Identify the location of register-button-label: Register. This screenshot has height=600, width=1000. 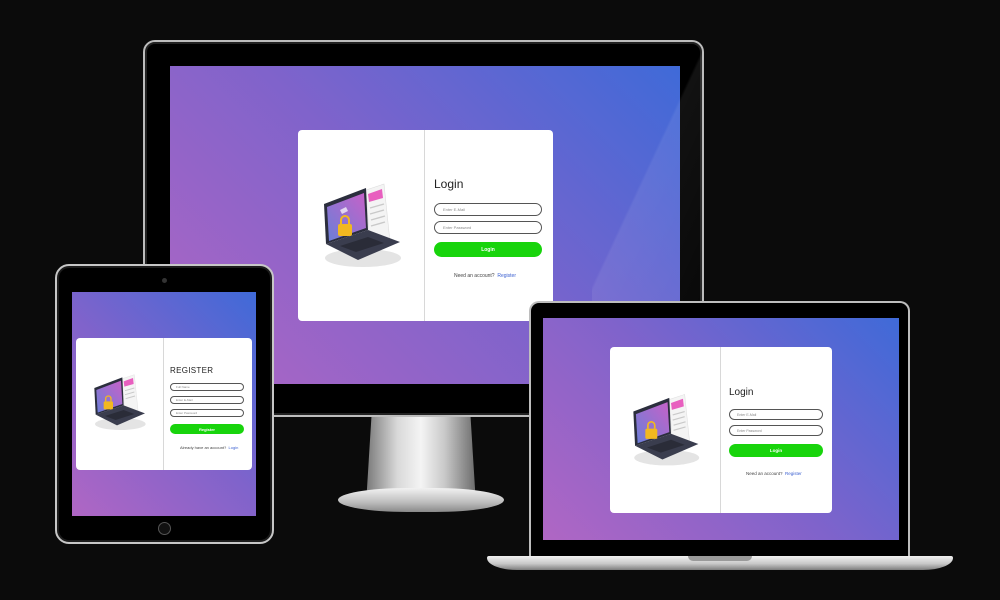
(206, 429).